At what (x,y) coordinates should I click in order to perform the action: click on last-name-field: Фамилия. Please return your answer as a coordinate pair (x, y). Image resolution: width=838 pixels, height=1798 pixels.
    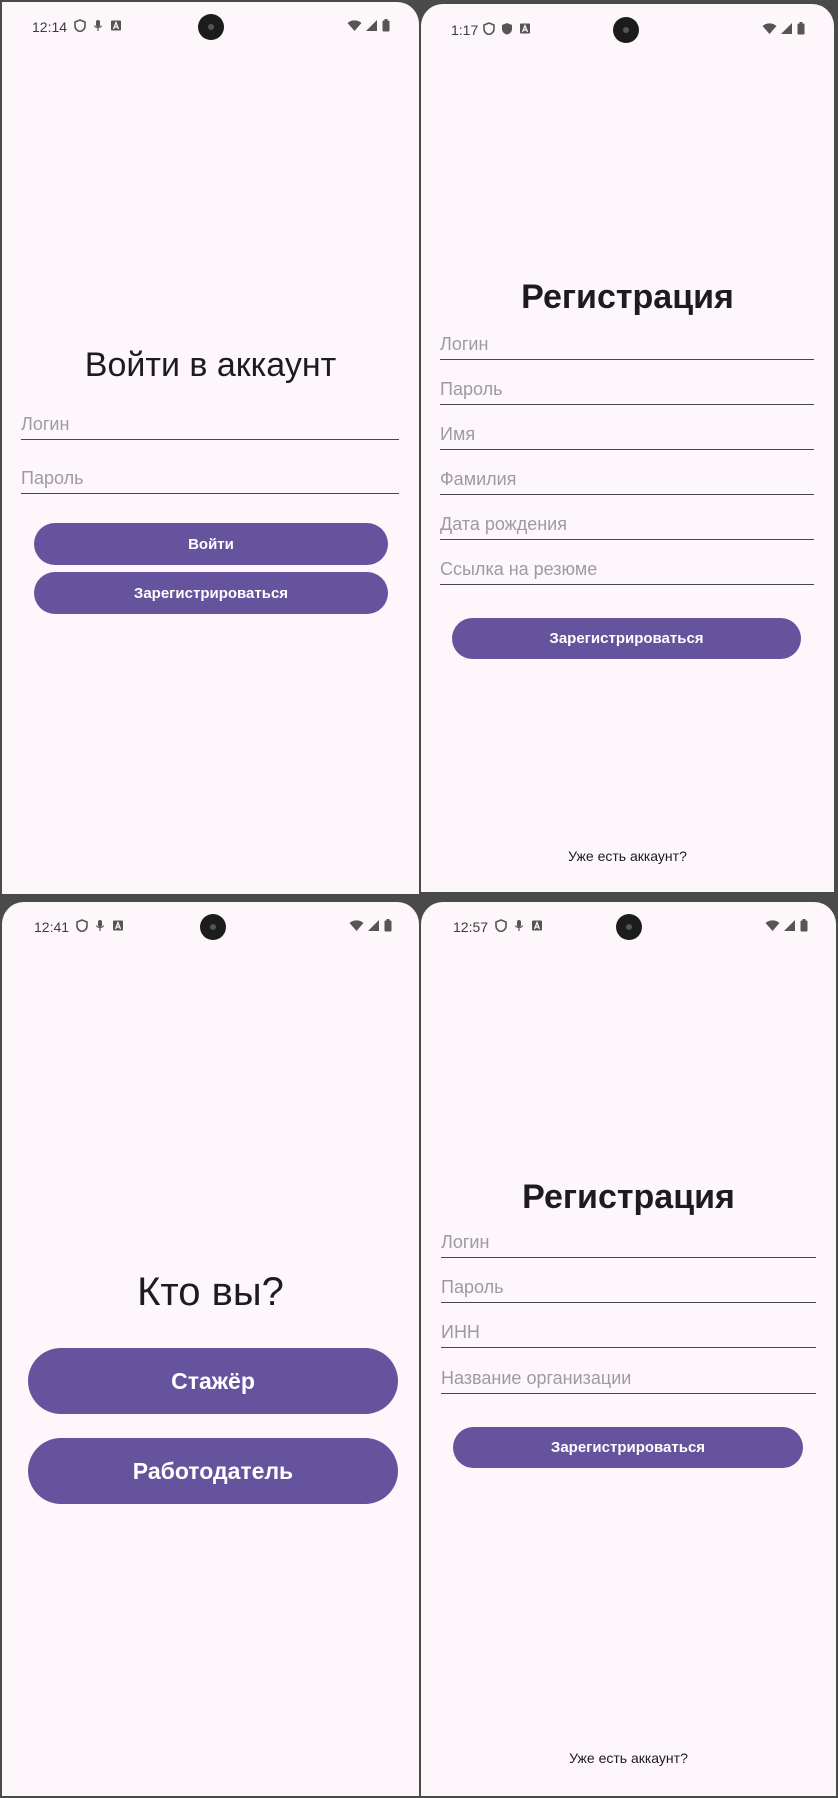
    Looking at the image, I should click on (627, 482).